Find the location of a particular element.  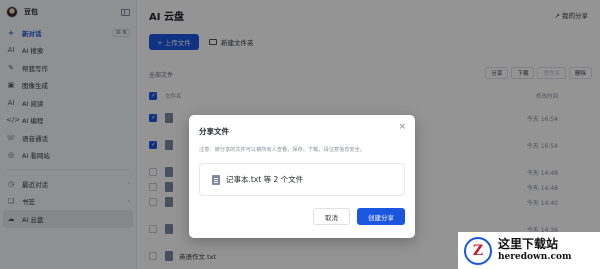

watermark-badge: Z 这里下载站 heredown.com is located at coordinates (529, 250).